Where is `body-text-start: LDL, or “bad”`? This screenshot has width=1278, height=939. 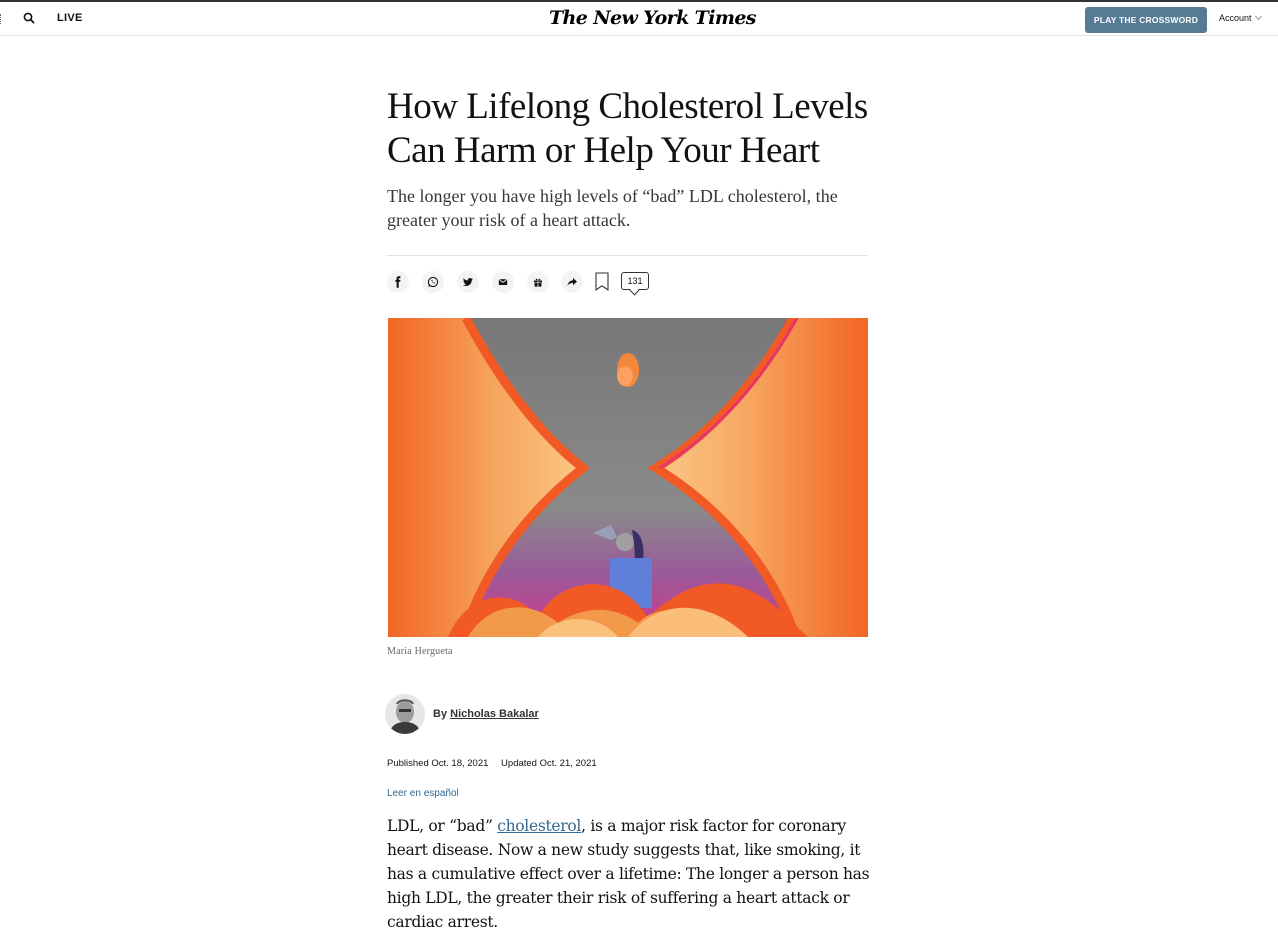
body-text-start: LDL, or “bad” is located at coordinates (442, 826).